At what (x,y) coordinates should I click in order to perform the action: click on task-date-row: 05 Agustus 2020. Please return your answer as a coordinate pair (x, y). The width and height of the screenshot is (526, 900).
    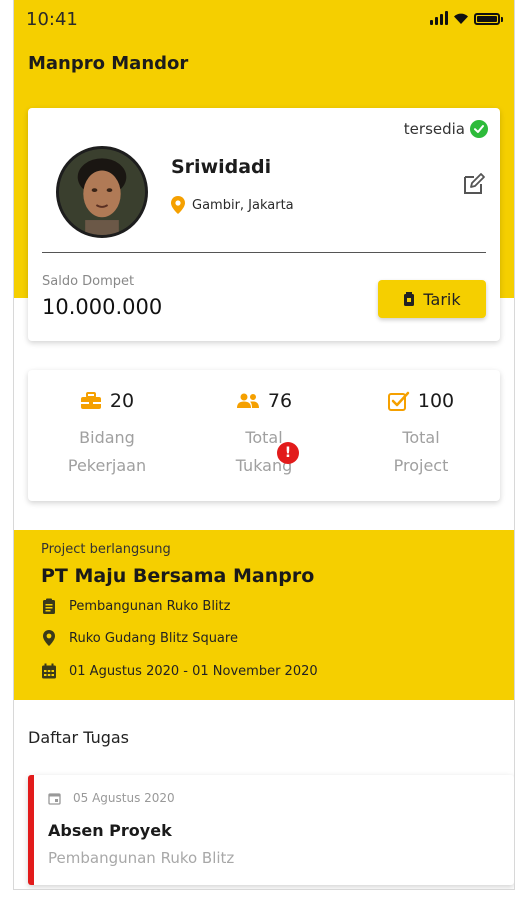
    Looking at the image, I should click on (111, 798).